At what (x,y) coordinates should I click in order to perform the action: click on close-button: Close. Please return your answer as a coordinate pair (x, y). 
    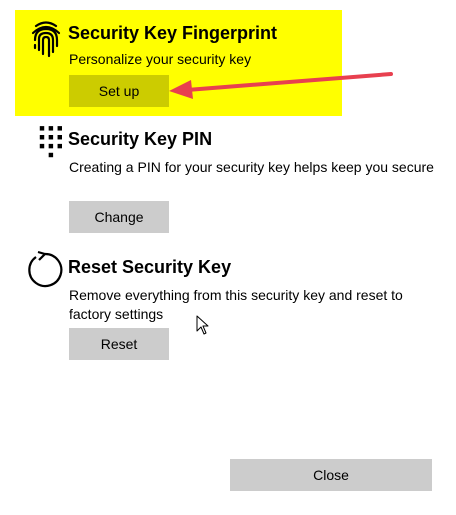
    Looking at the image, I should click on (331, 475).